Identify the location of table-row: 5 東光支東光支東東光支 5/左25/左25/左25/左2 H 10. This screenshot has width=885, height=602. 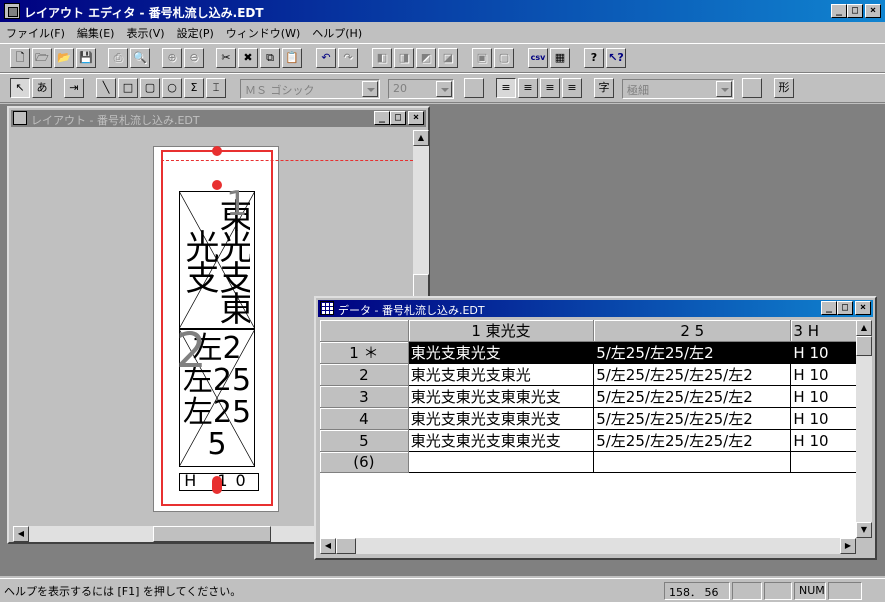
(590, 440).